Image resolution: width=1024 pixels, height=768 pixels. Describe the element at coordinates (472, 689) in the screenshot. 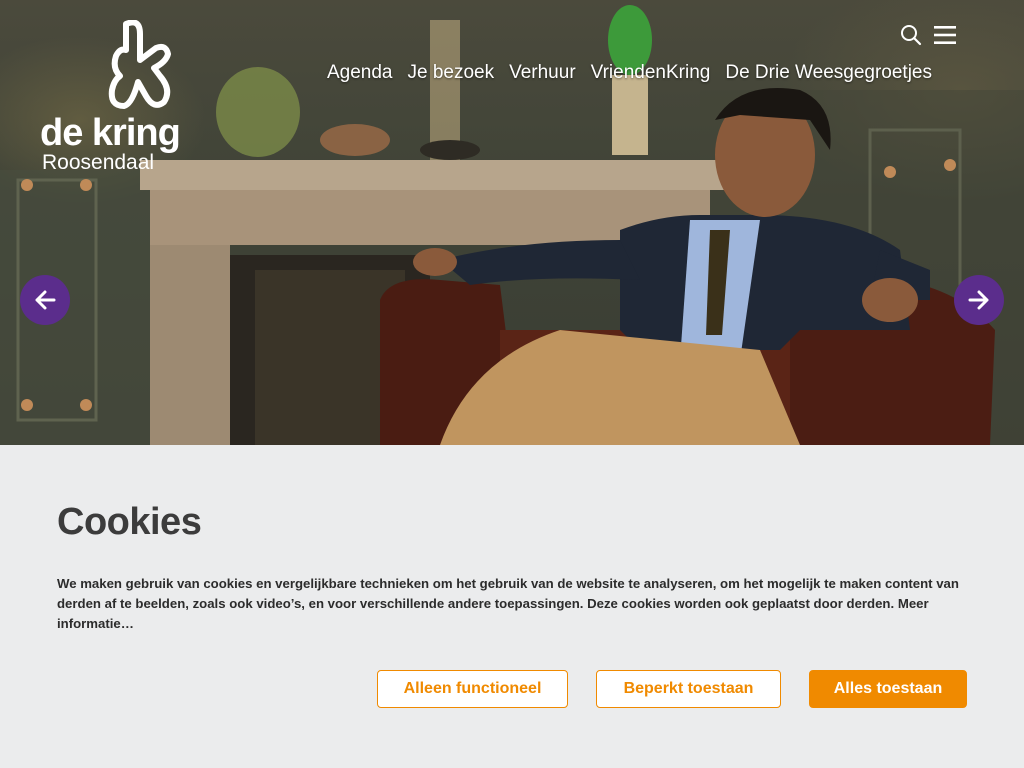

I see `cookie-functional-only-button: Alleen functioneel` at that location.